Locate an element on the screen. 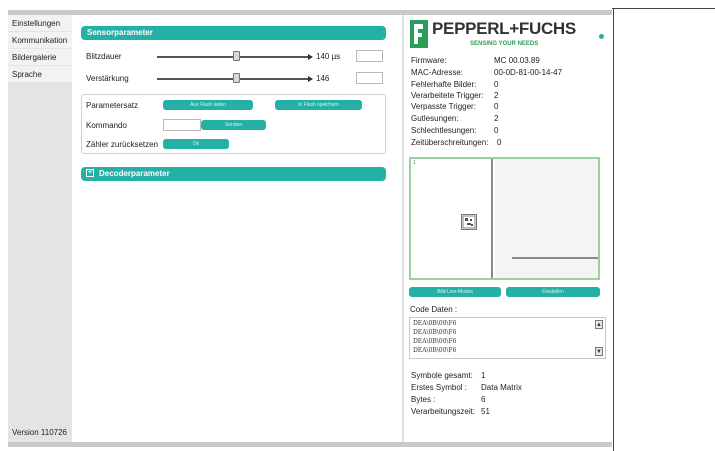 This screenshot has height=451, width=715. brand-name: PEPPERL+FUCHS is located at coordinates (504, 28).